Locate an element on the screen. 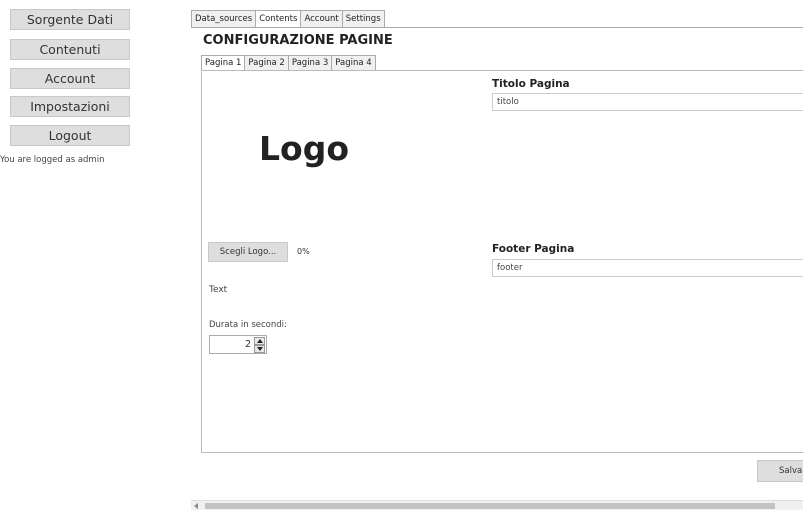 The image size is (803, 510). login-status: You are logged as admin is located at coordinates (52, 160).